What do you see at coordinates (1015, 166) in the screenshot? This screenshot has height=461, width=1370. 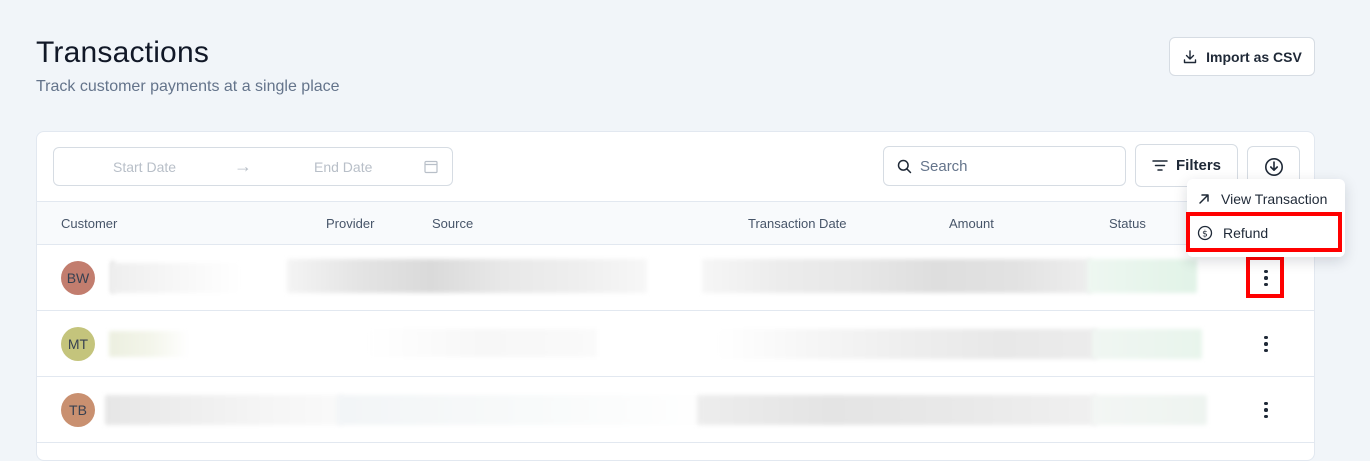 I see `search-input` at bounding box center [1015, 166].